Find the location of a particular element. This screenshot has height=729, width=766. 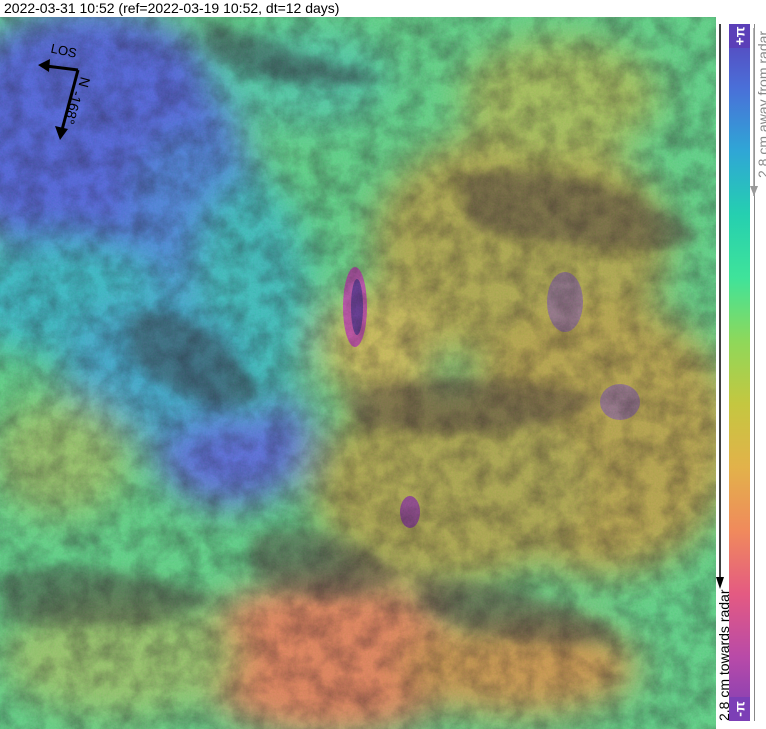

away-arrow-icon is located at coordinates (754, 191).